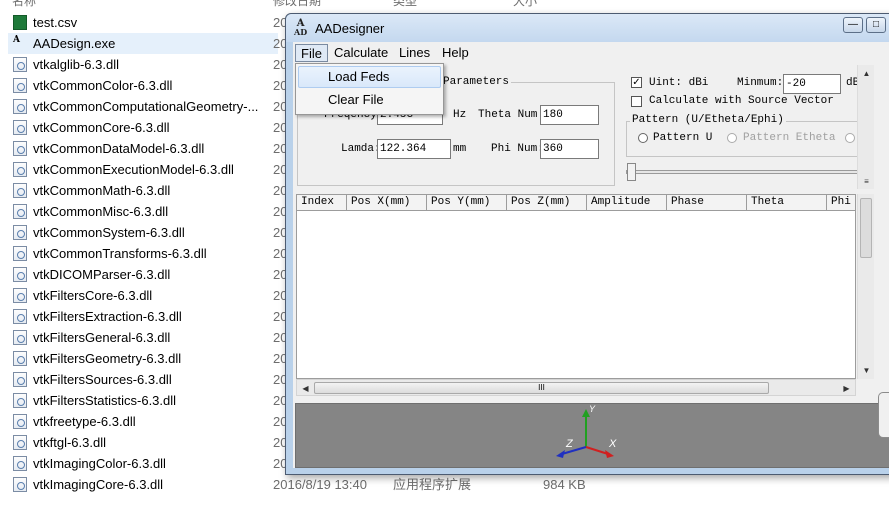  What do you see at coordinates (24, 4) in the screenshot?
I see `column-header-name: 名称` at bounding box center [24, 4].